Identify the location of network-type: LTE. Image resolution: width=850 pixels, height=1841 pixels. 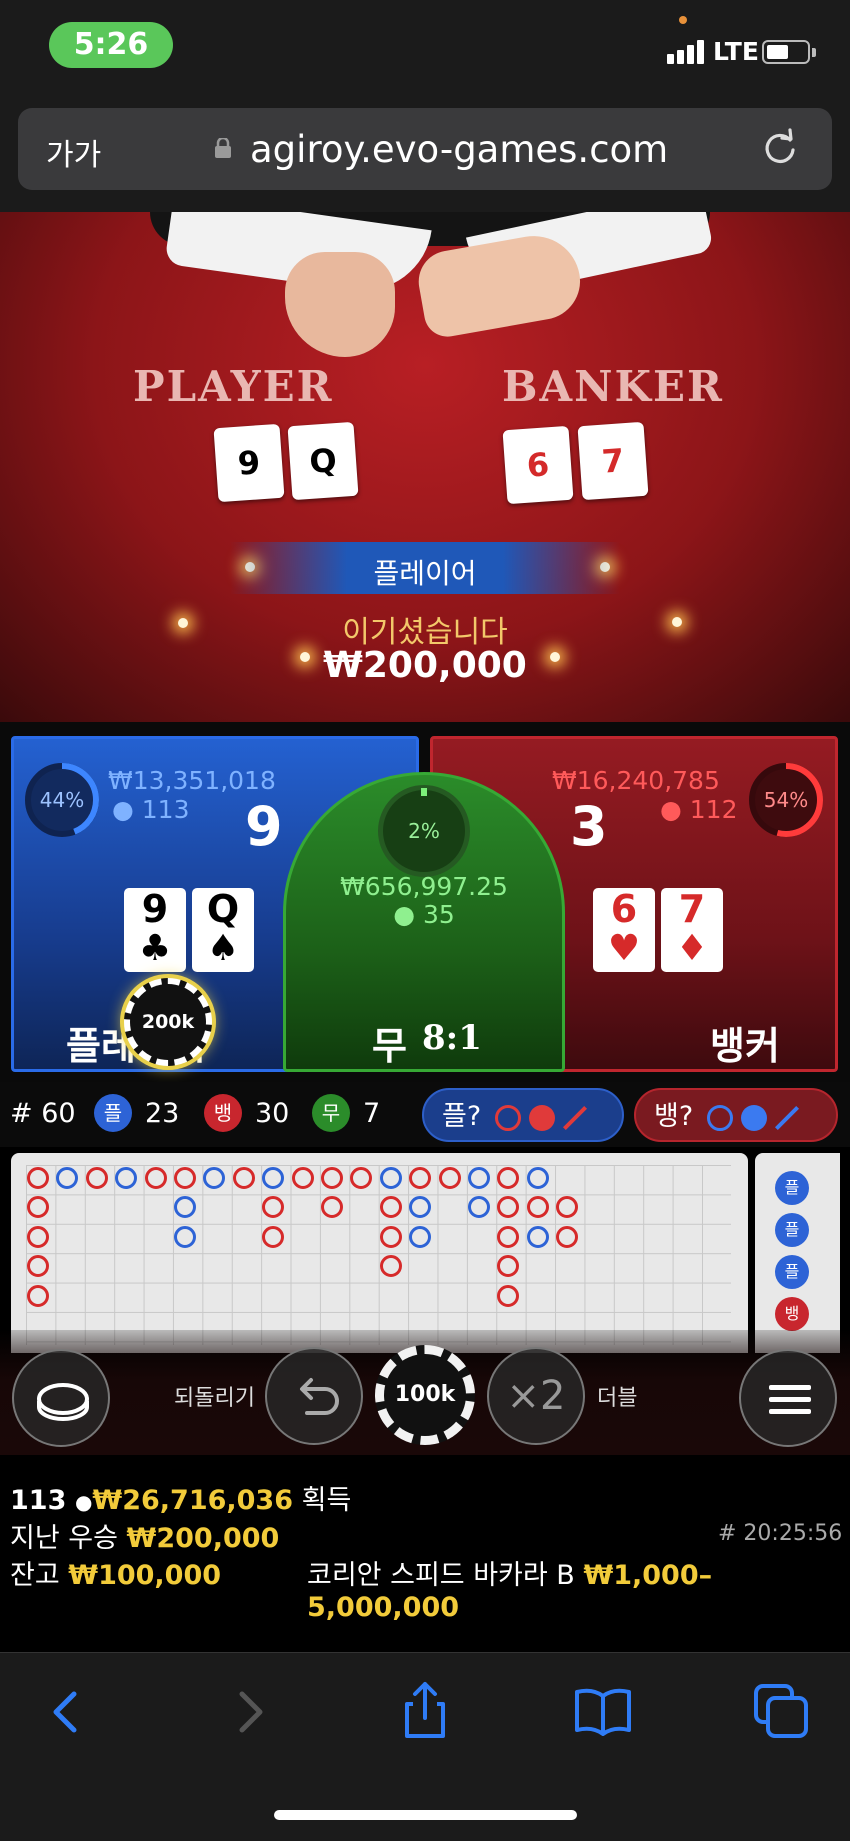
(736, 51).